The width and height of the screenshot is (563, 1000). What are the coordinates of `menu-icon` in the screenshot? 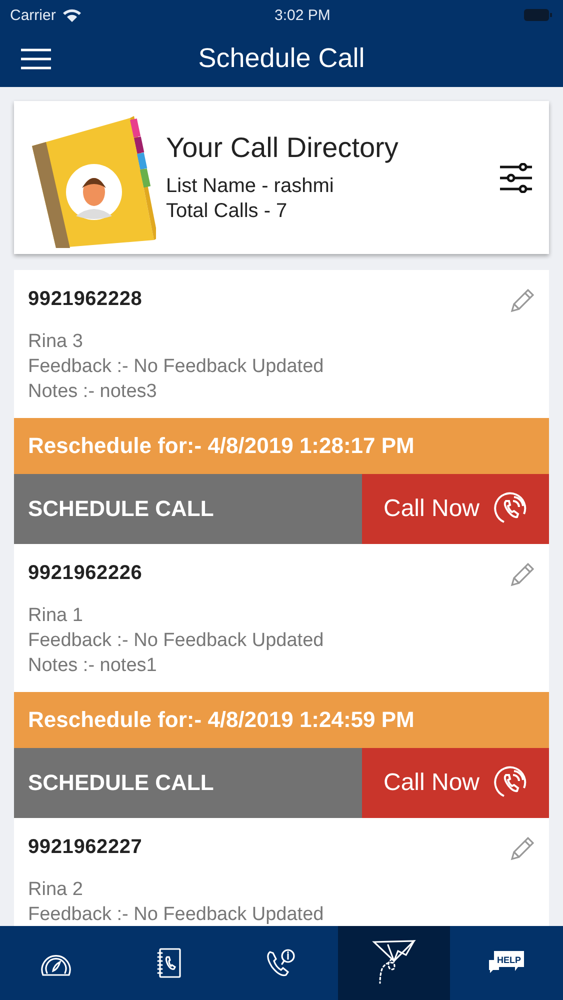 It's located at (36, 59).